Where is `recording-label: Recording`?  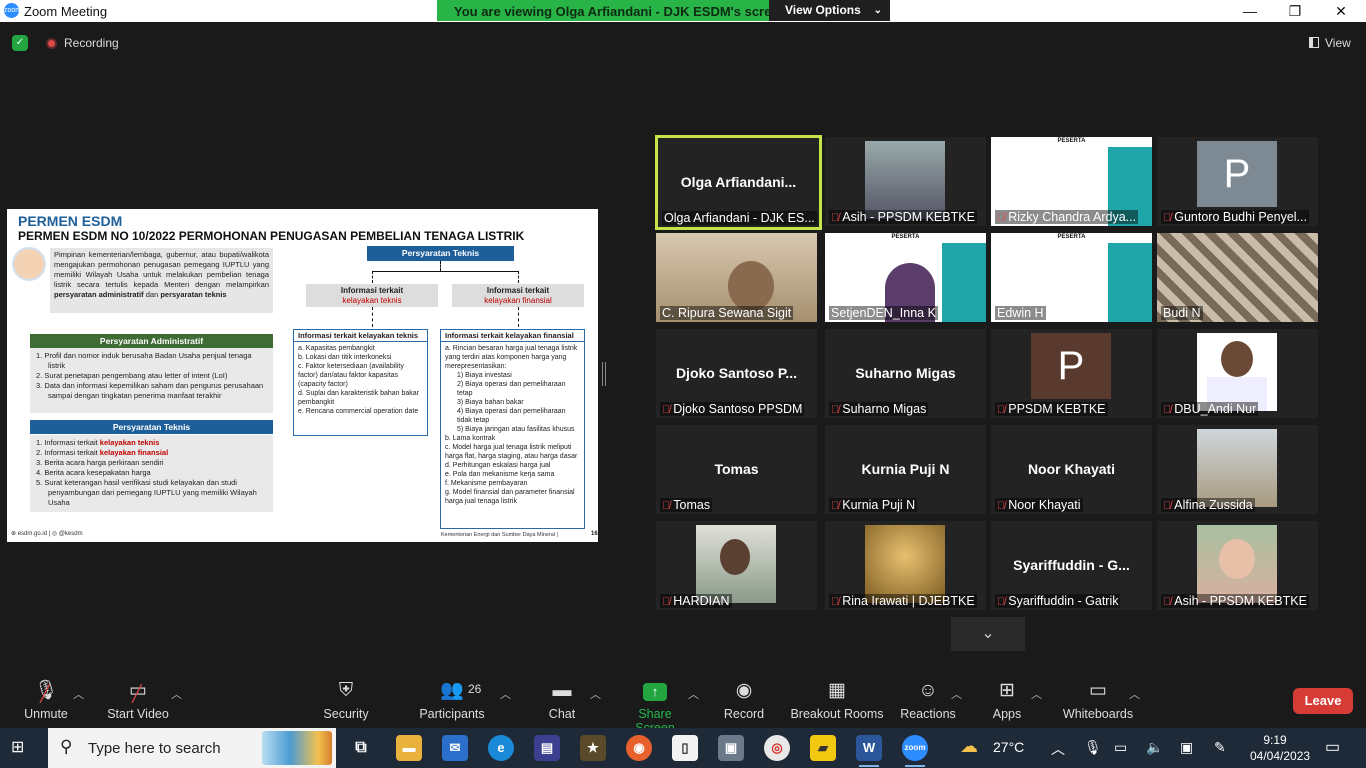
recording-label: Recording is located at coordinates (91, 43).